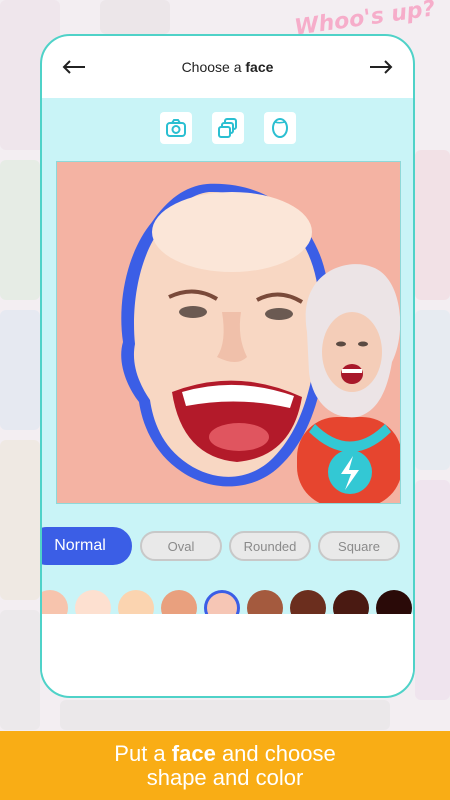  Describe the element at coordinates (227, 644) in the screenshot. I see `phone-bottom-bar` at that location.